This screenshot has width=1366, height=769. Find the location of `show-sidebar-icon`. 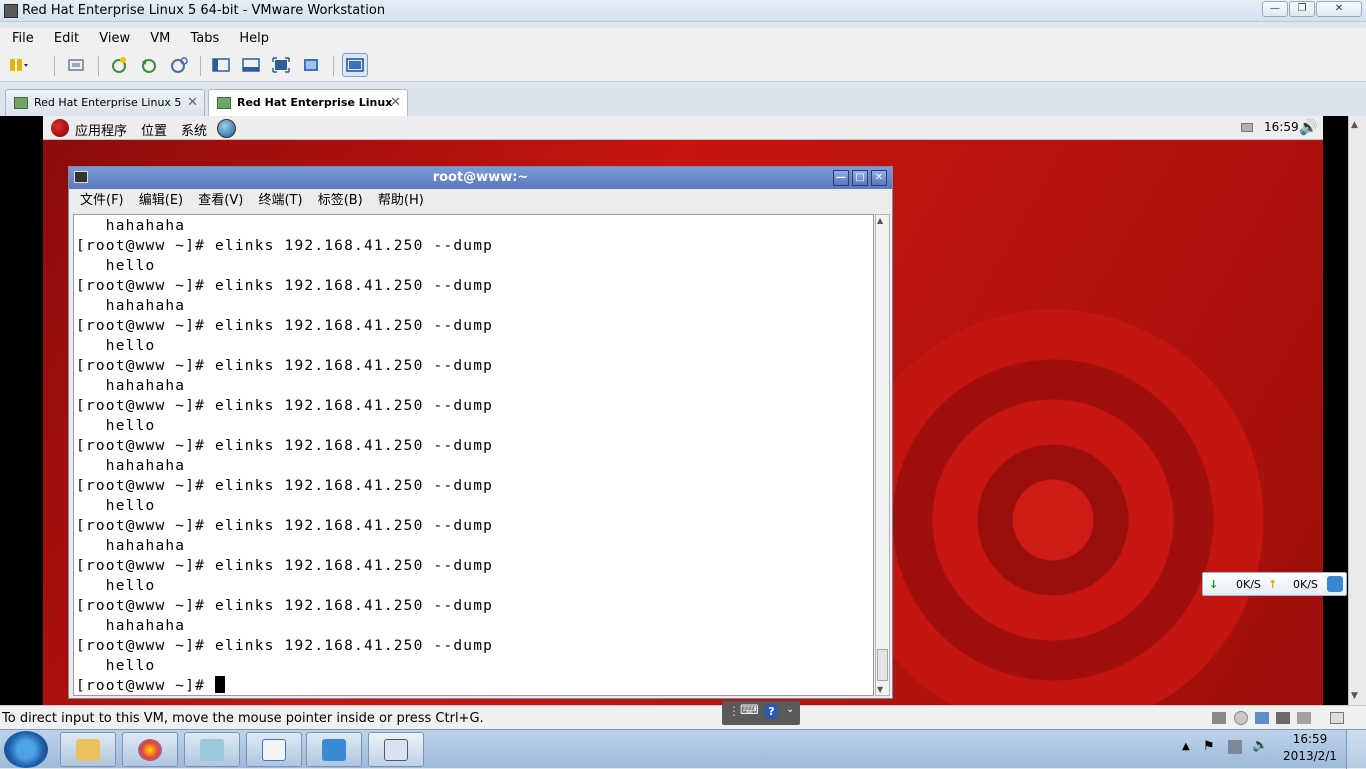

show-sidebar-icon is located at coordinates (221, 65).